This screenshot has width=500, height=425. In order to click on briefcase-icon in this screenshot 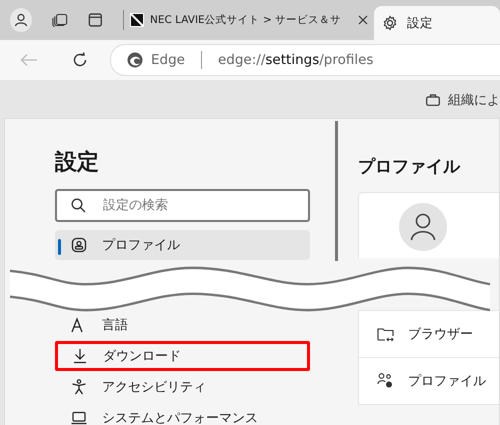, I will do `click(433, 100)`.